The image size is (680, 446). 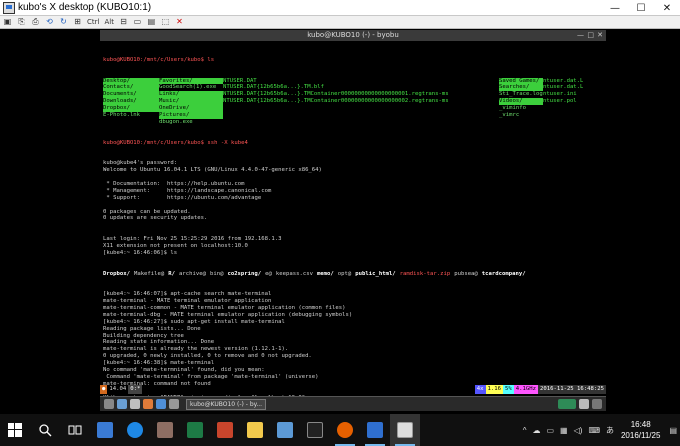 I want to click on system-tray: ^ ☁ ▭ ▦ ◁) ⌨ あ 16:48 2016/11/25 ▤, so click(x=600, y=430).